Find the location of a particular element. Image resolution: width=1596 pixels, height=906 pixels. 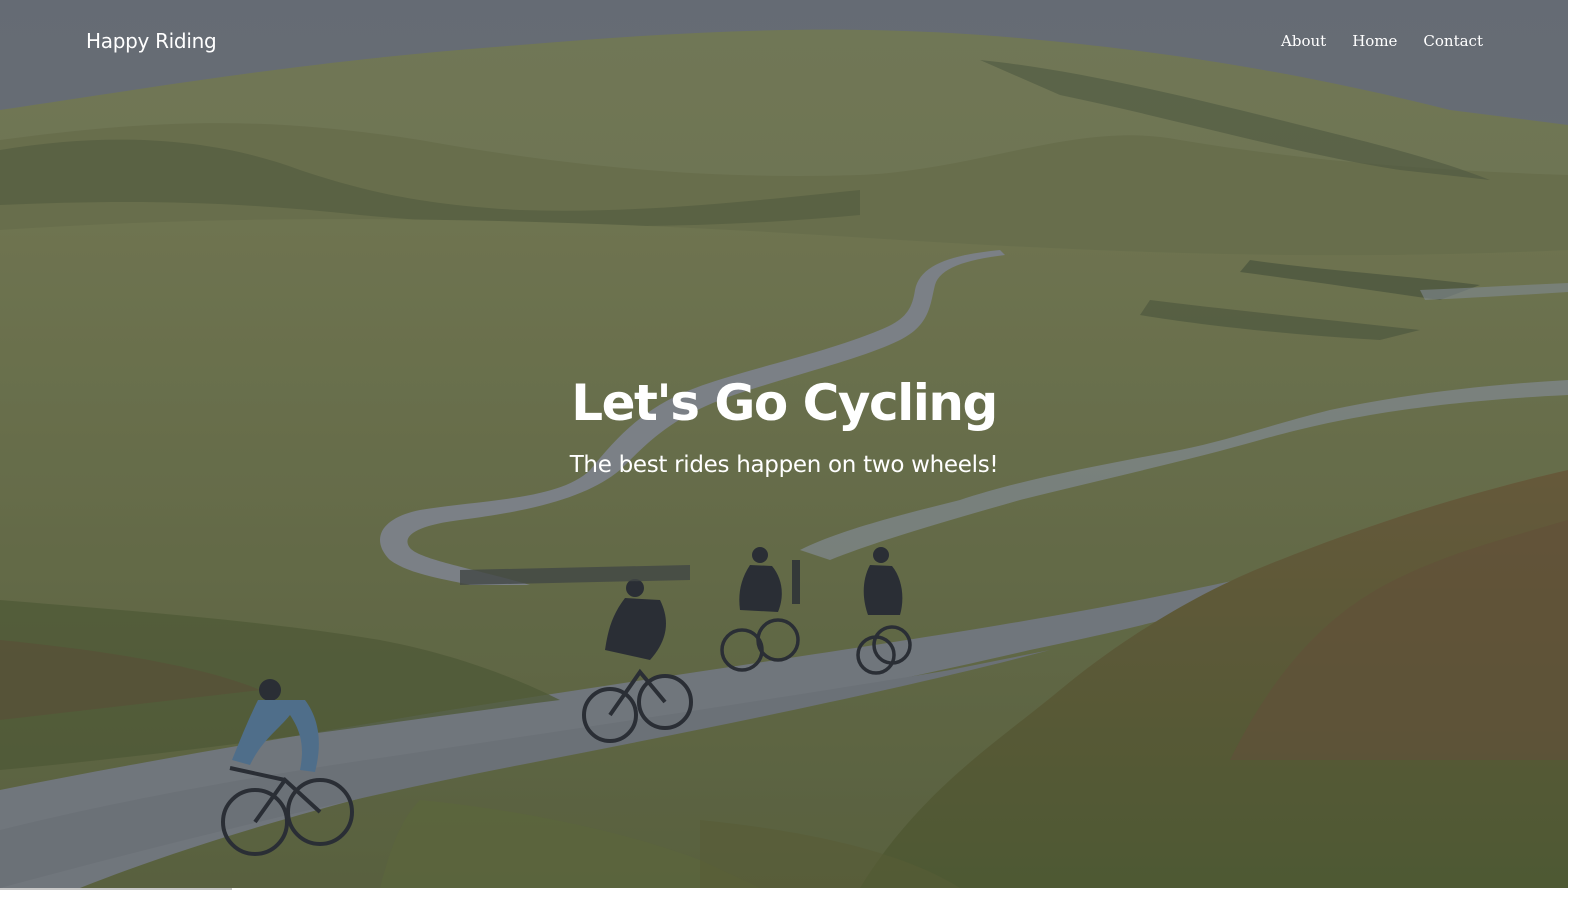

nav-links: About Home Contact is located at coordinates (1382, 41).